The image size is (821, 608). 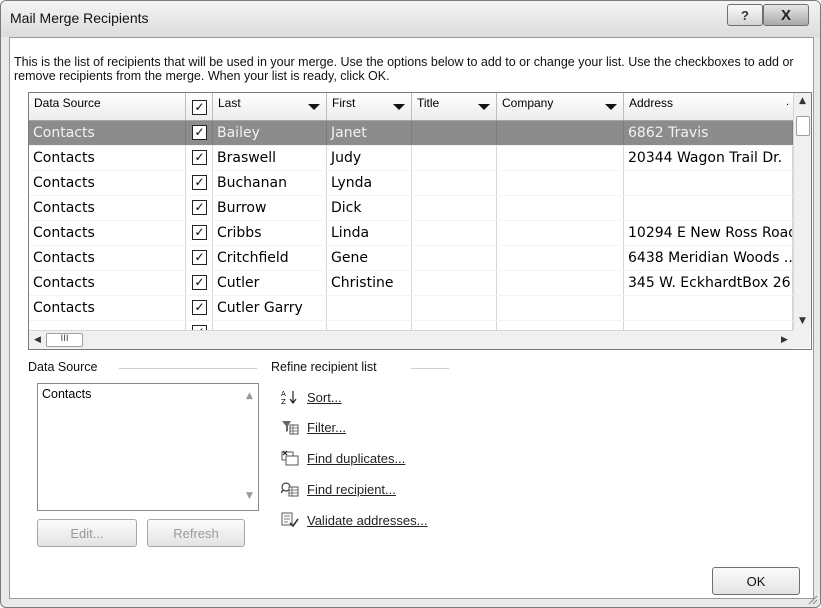 What do you see at coordinates (708, 106) in the screenshot?
I see `column-header-address: Address.` at bounding box center [708, 106].